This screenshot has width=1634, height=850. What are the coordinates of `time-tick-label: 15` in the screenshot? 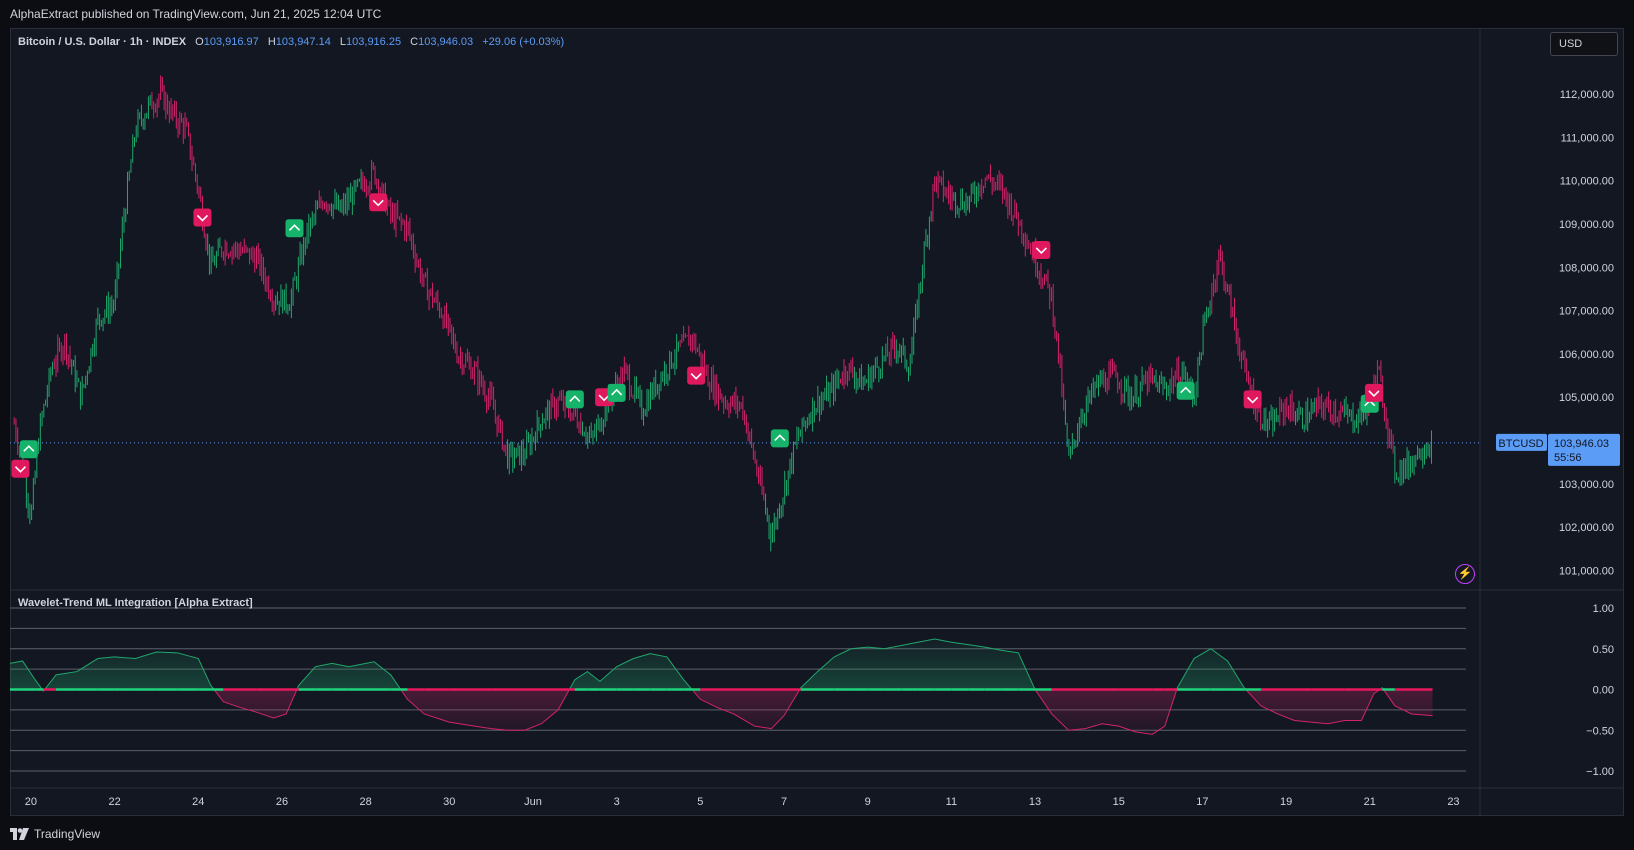 It's located at (1119, 802).